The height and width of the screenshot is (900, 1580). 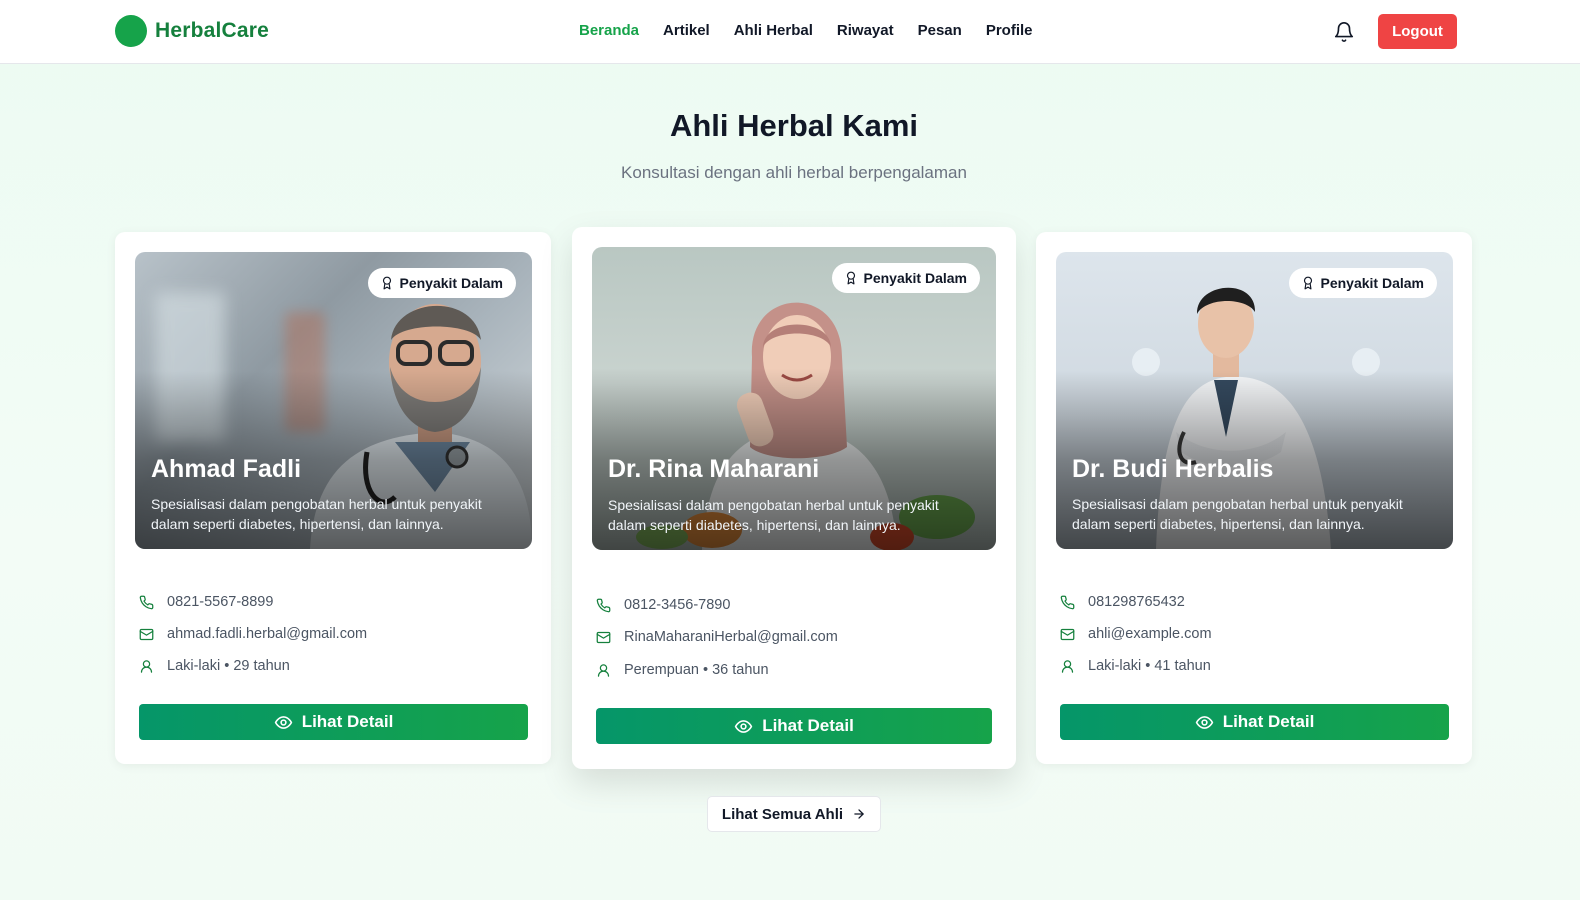 What do you see at coordinates (782, 814) in the screenshot?
I see `view-all-label: Lihat Semua Ahli` at bounding box center [782, 814].